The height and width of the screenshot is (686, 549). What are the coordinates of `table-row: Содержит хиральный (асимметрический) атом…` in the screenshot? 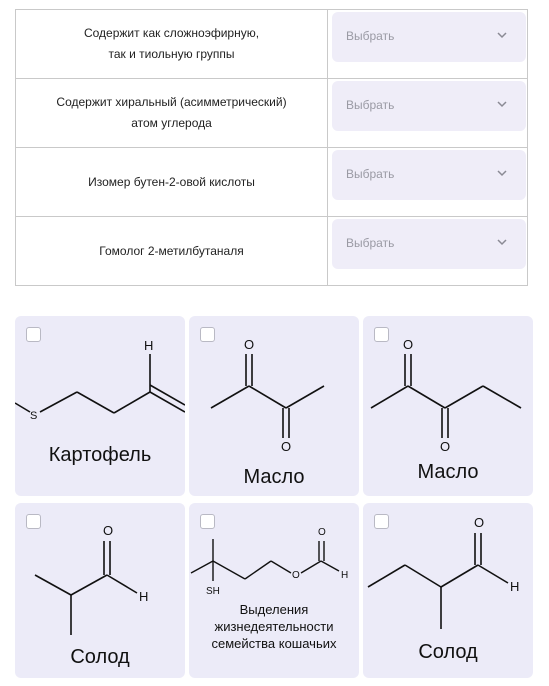 It's located at (271, 112).